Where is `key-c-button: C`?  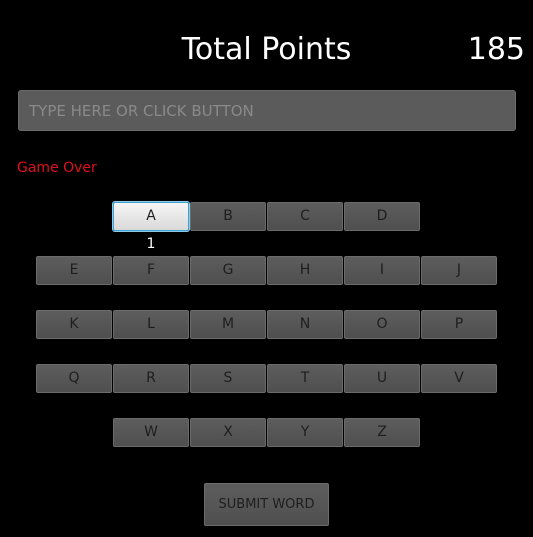
key-c-button: C is located at coordinates (305, 216).